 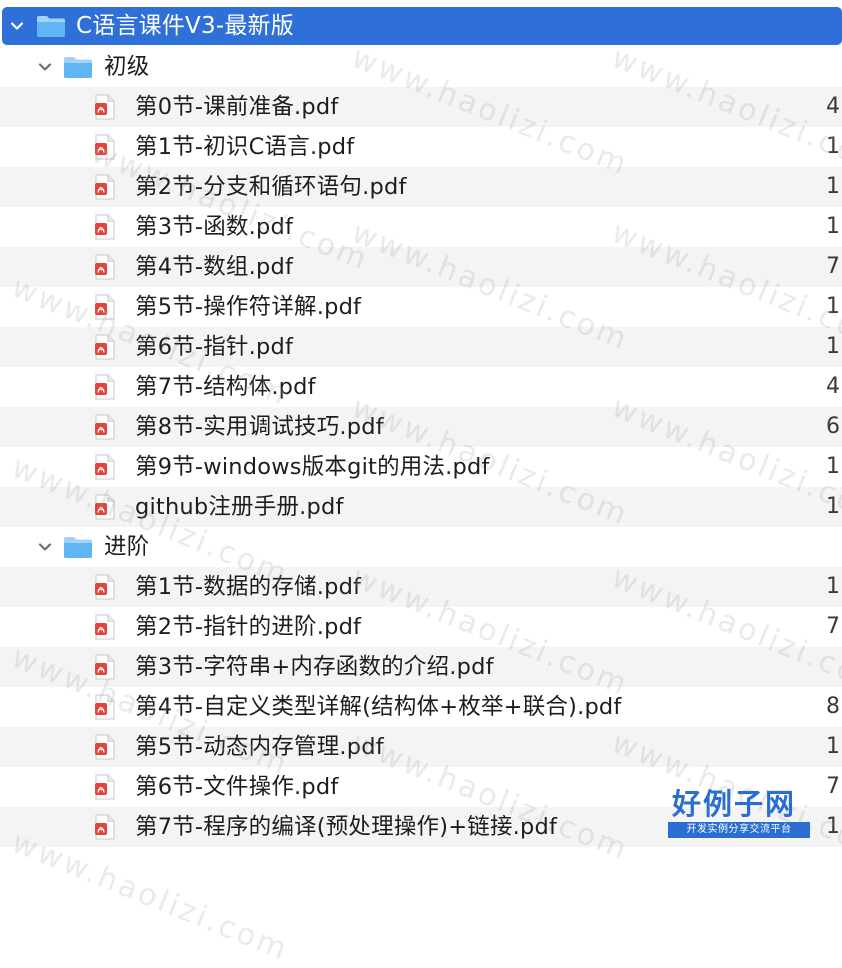 What do you see at coordinates (421, 147) in the screenshot?
I see `file-row: 第1节-初识C语言.pdf 1` at bounding box center [421, 147].